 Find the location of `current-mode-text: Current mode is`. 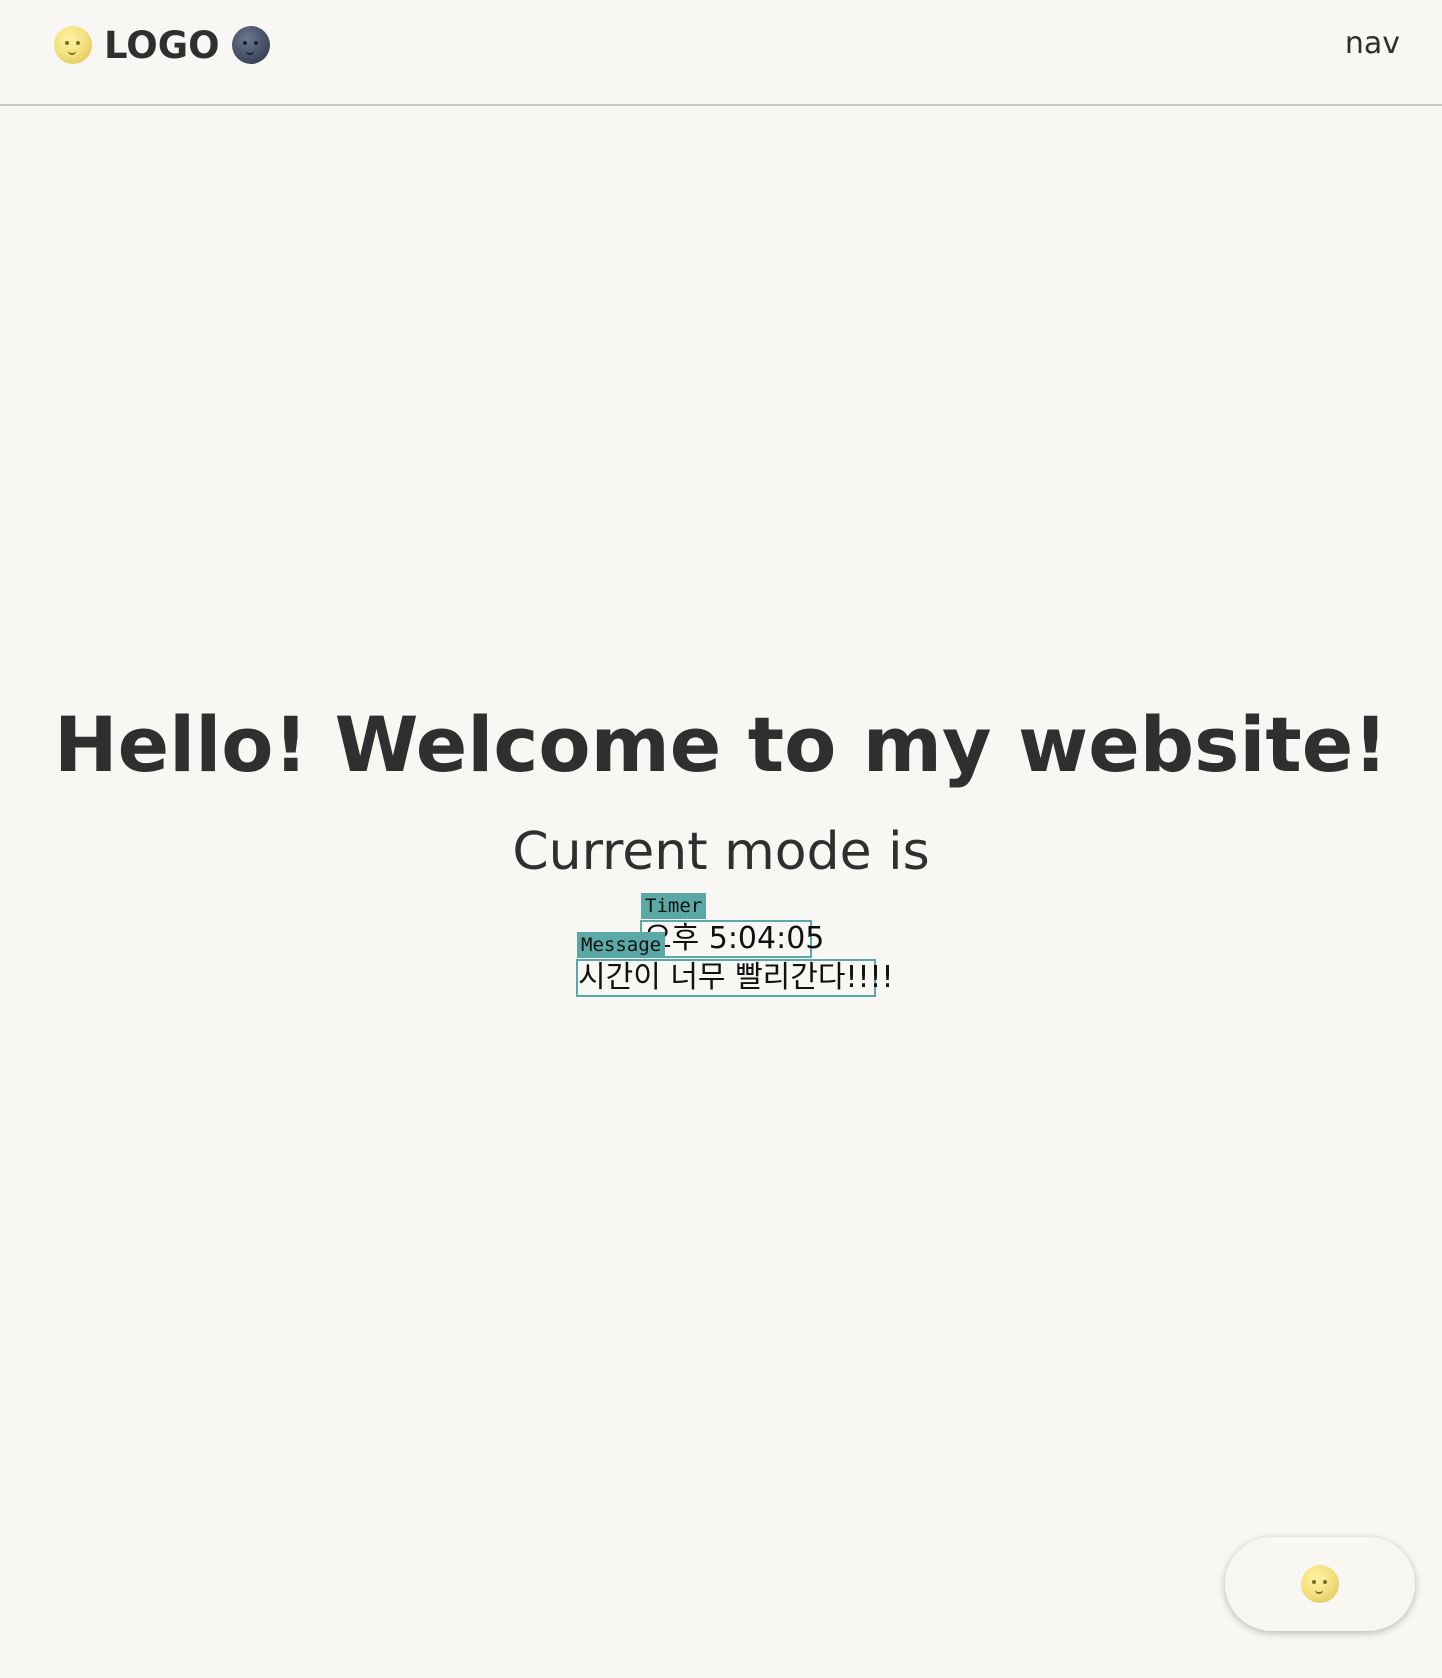

current-mode-text: Current mode is is located at coordinates (721, 852).